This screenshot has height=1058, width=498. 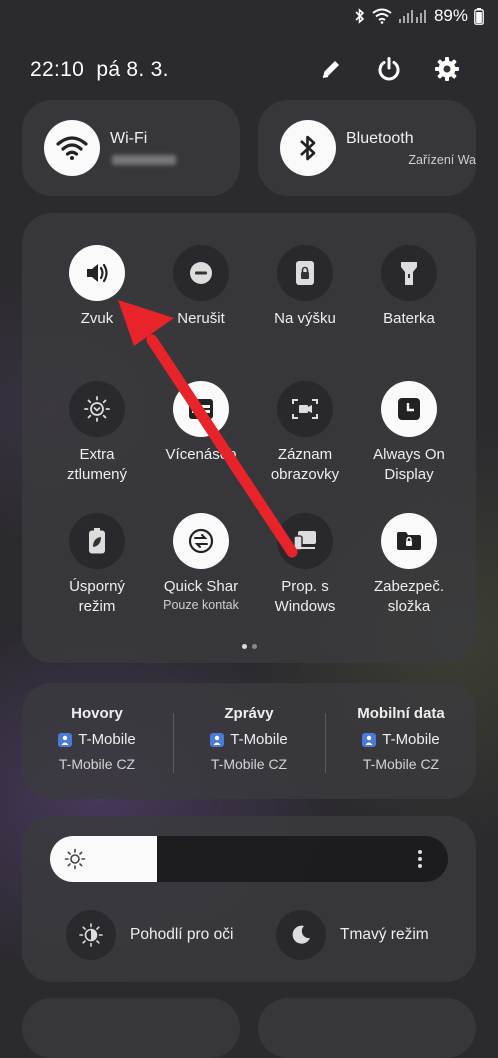 I want to click on tile-zabezpec: Zabezpeč. složka, so click(x=409, y=565).